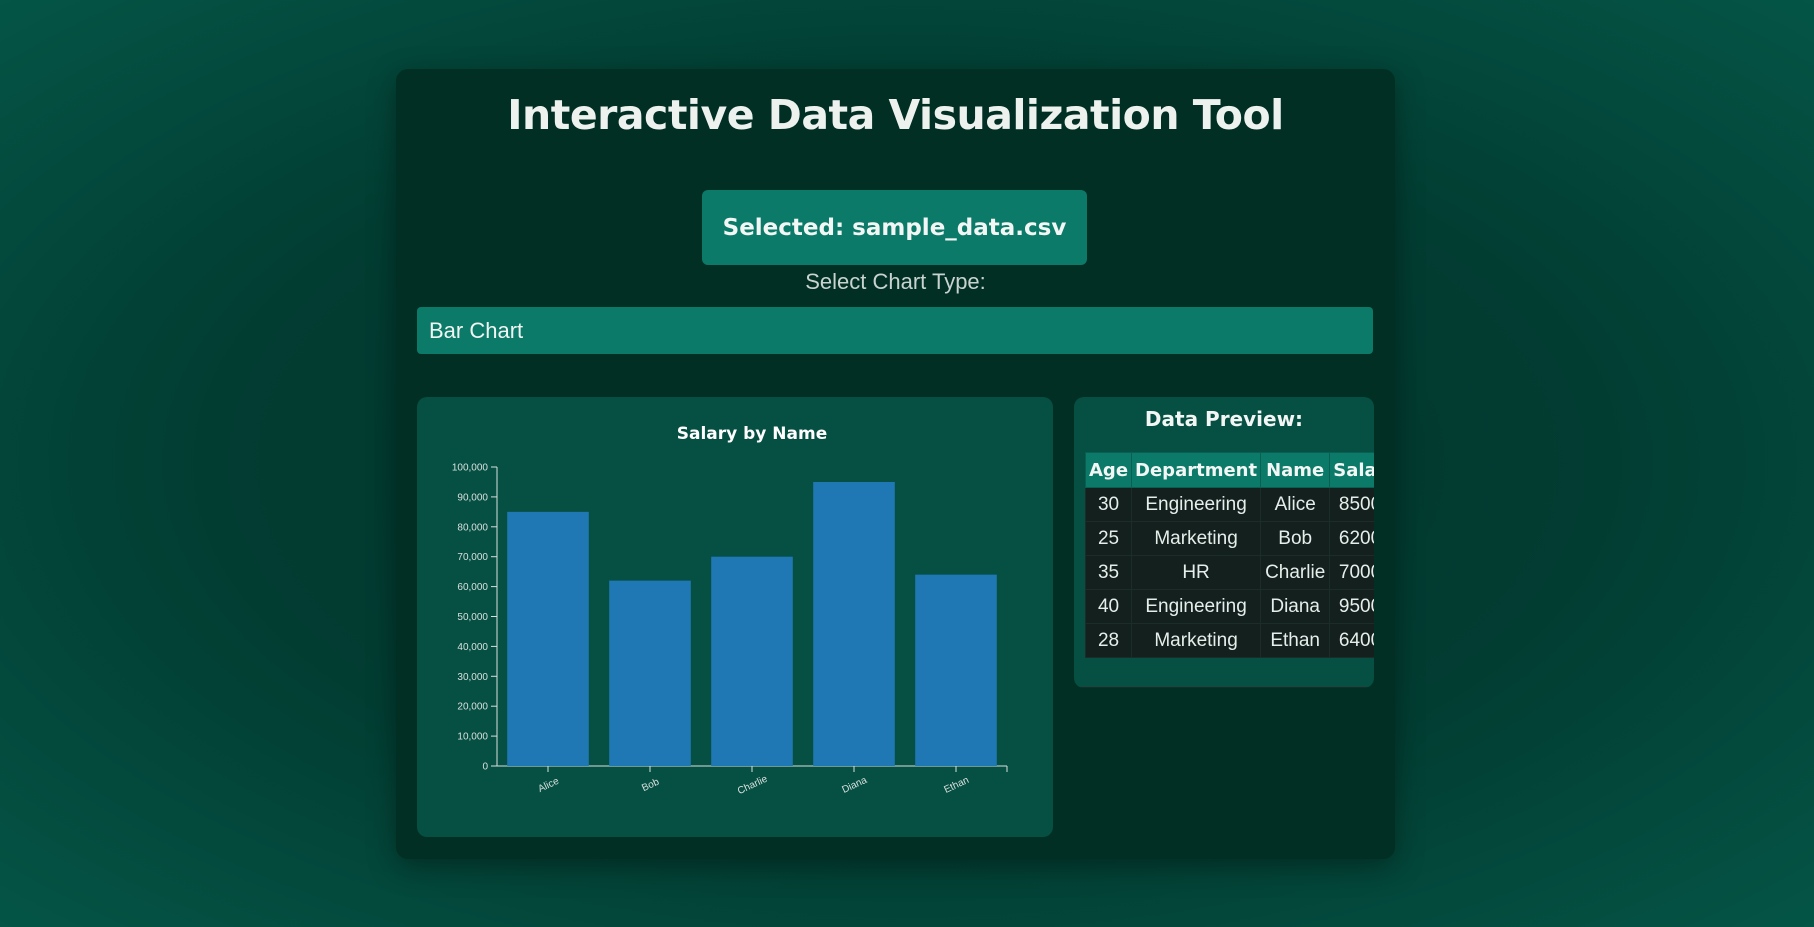 Image resolution: width=1814 pixels, height=927 pixels. Describe the element at coordinates (1224, 419) in the screenshot. I see `data-preview-title: Data Preview:` at that location.